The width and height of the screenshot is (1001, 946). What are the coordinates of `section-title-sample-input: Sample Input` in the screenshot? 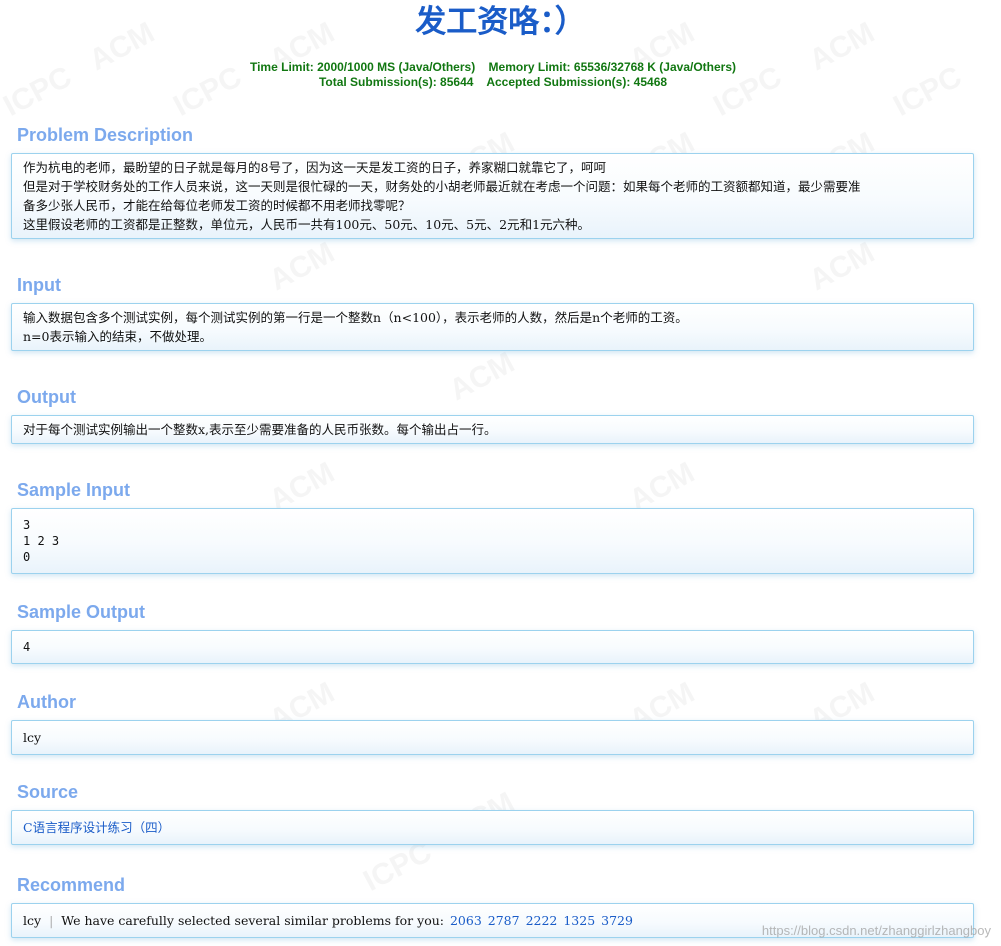 It's located at (74, 490).